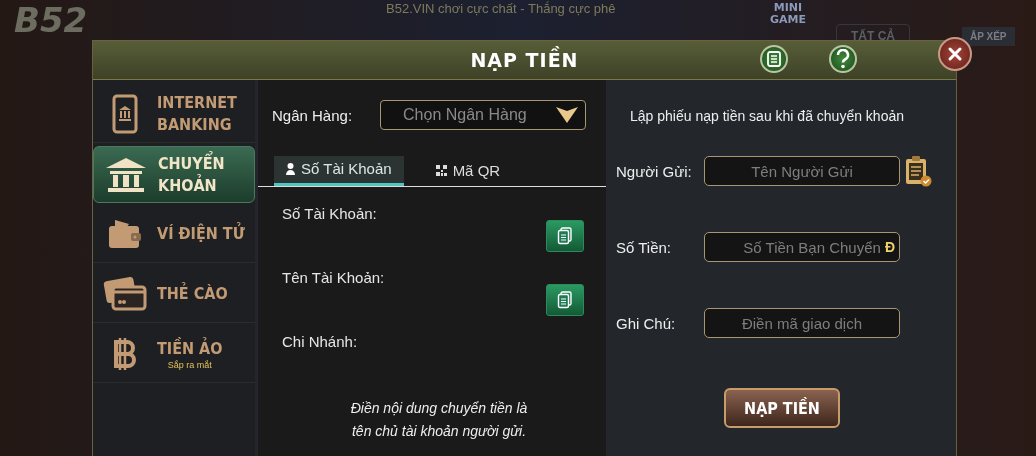  What do you see at coordinates (646, 323) in the screenshot?
I see `field-label: Ghi Chú:` at bounding box center [646, 323].